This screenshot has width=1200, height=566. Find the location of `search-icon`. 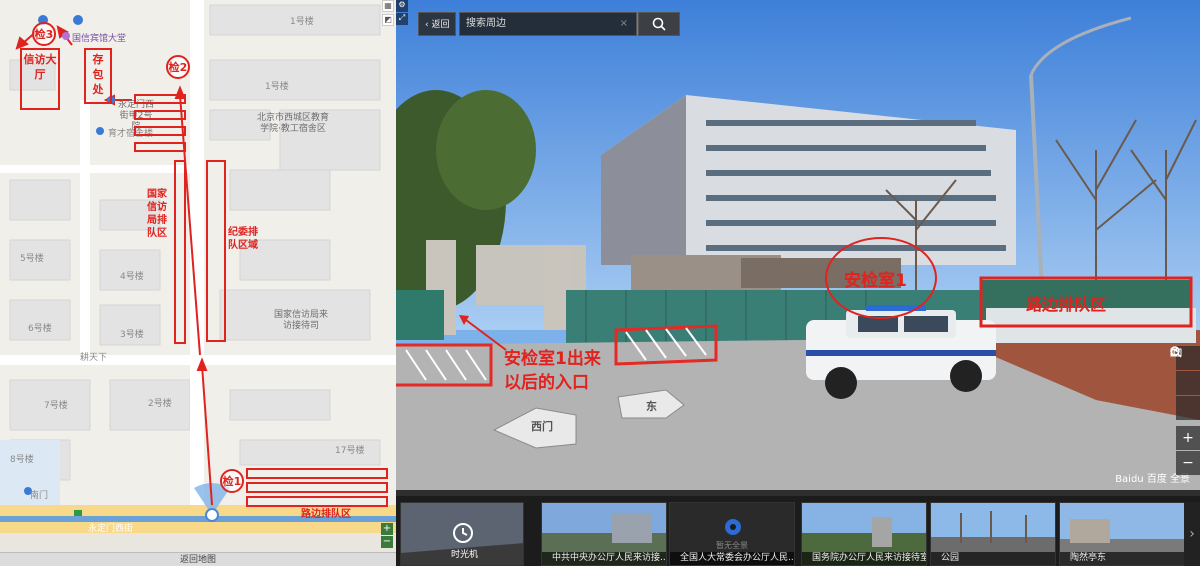

search-icon is located at coordinates (659, 24).